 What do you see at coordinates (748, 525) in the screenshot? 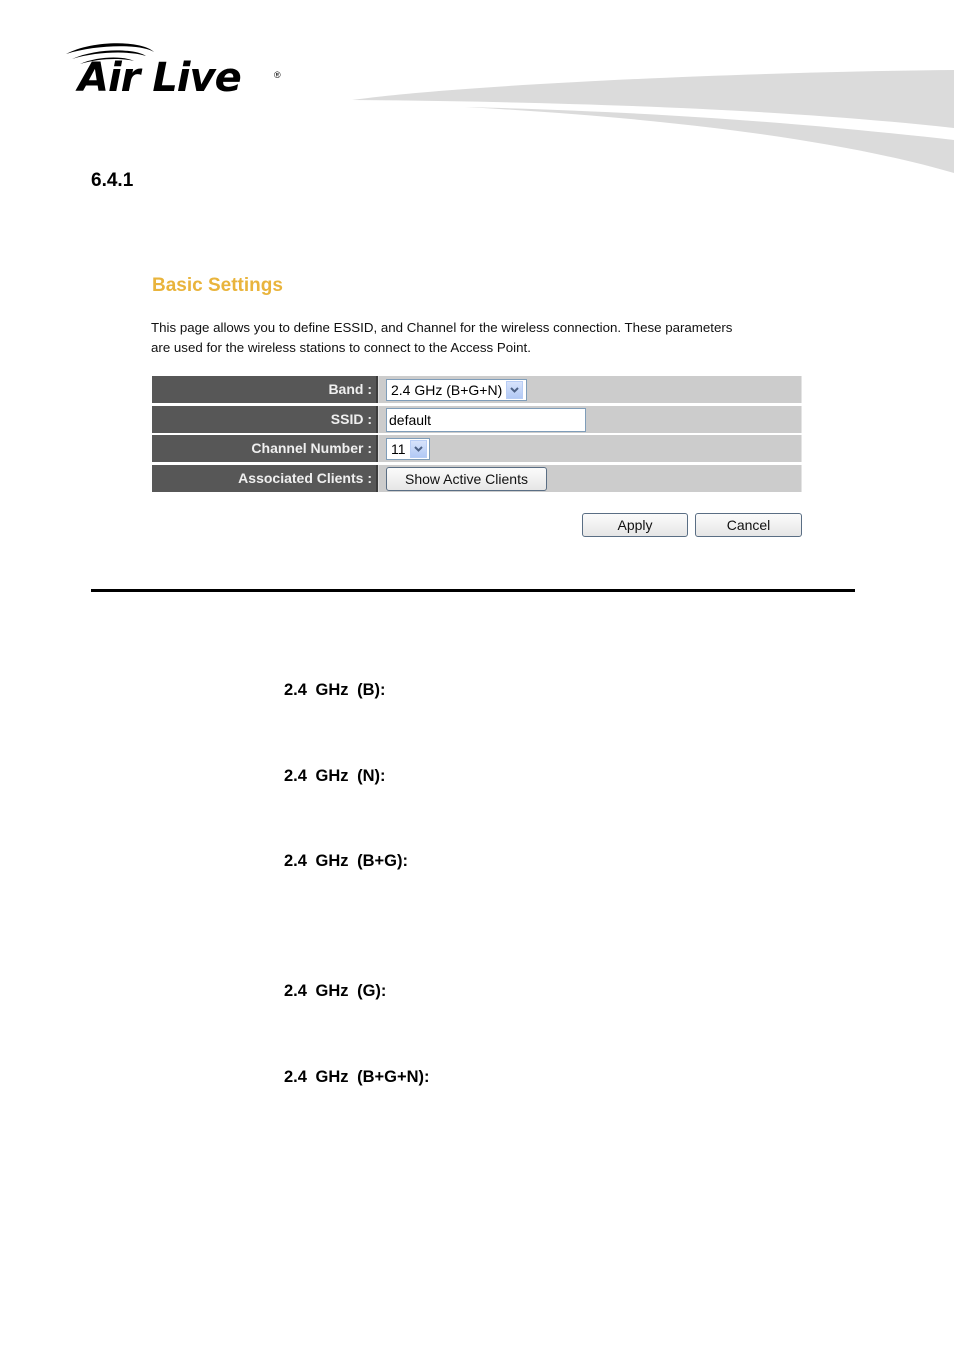
I see `cancel-button: Cancel` at bounding box center [748, 525].